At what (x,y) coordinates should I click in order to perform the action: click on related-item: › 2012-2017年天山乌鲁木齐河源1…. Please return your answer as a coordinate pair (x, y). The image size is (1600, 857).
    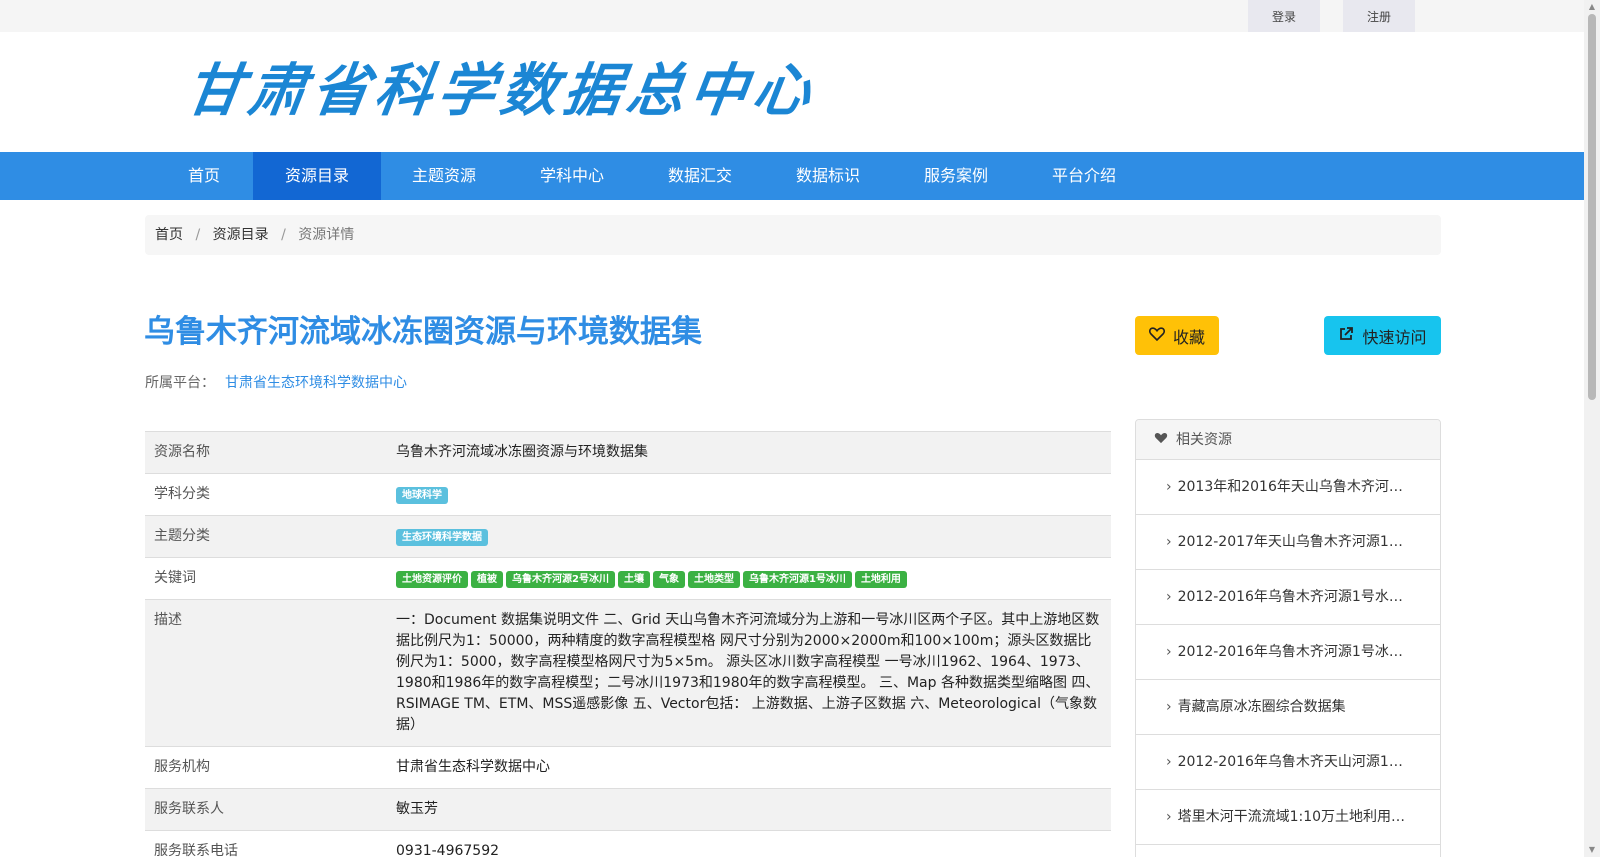
    Looking at the image, I should click on (1288, 542).